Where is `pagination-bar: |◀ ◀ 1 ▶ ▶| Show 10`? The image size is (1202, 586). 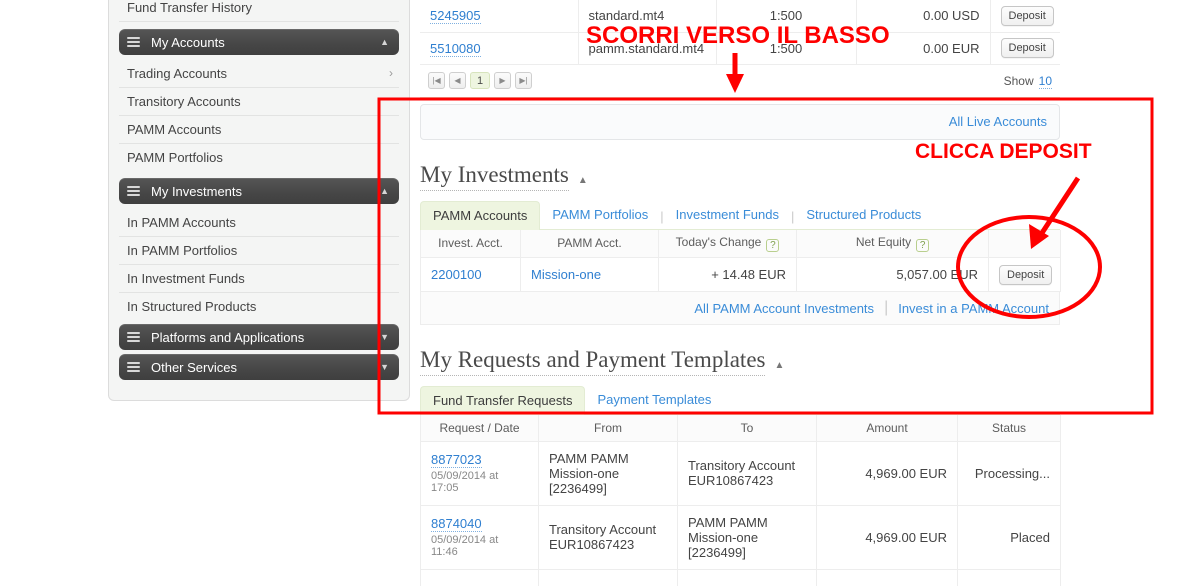
pagination-bar: |◀ ◀ 1 ▶ ▶| Show 10 is located at coordinates (740, 81).